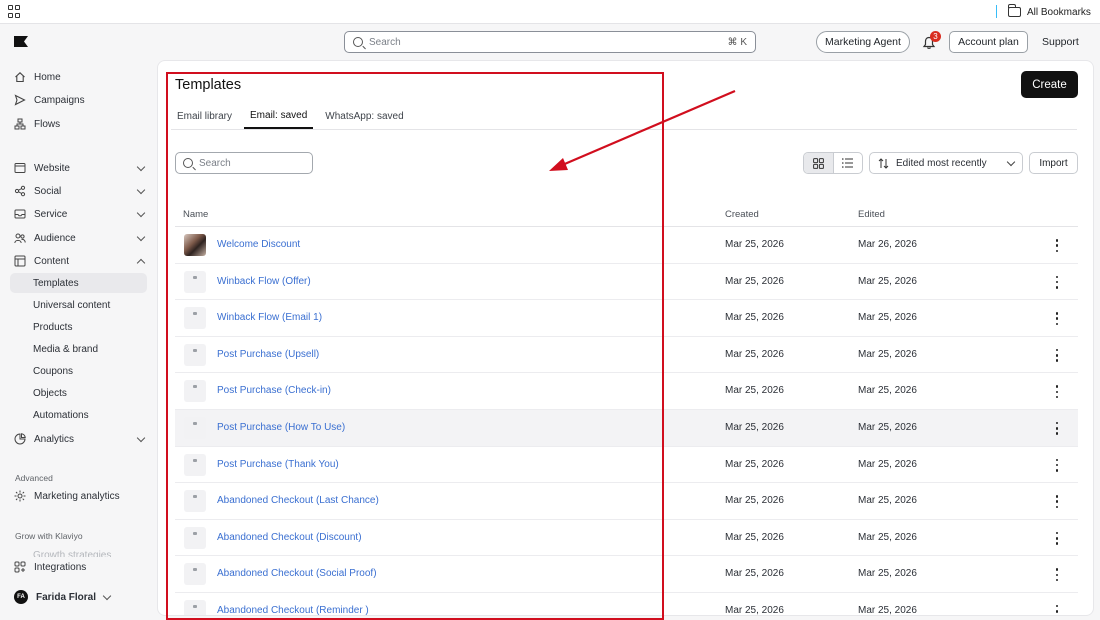 The height and width of the screenshot is (620, 1100). Describe the element at coordinates (279, 116) in the screenshot. I see `tab-email-saved: Email: saved` at that location.